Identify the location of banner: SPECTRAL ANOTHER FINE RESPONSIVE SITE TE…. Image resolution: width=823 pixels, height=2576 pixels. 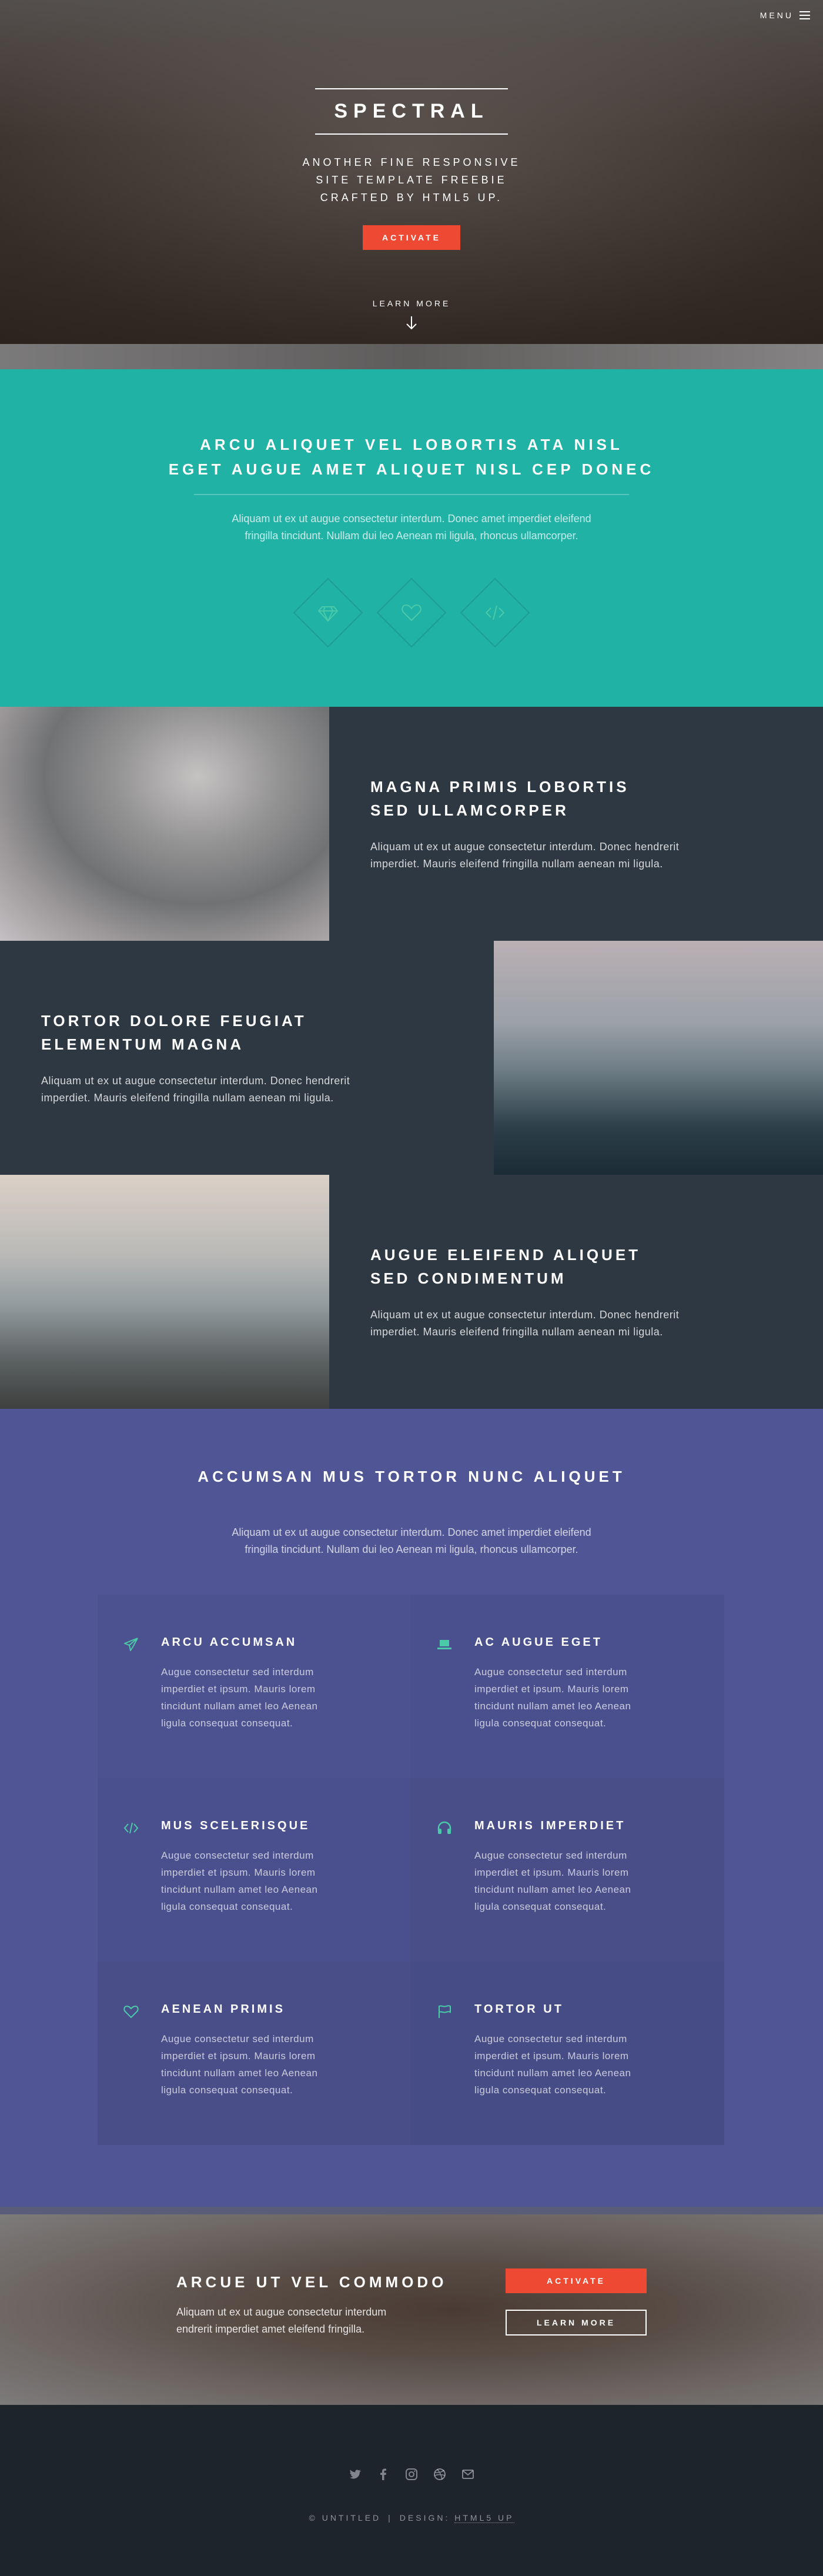
(411, 172).